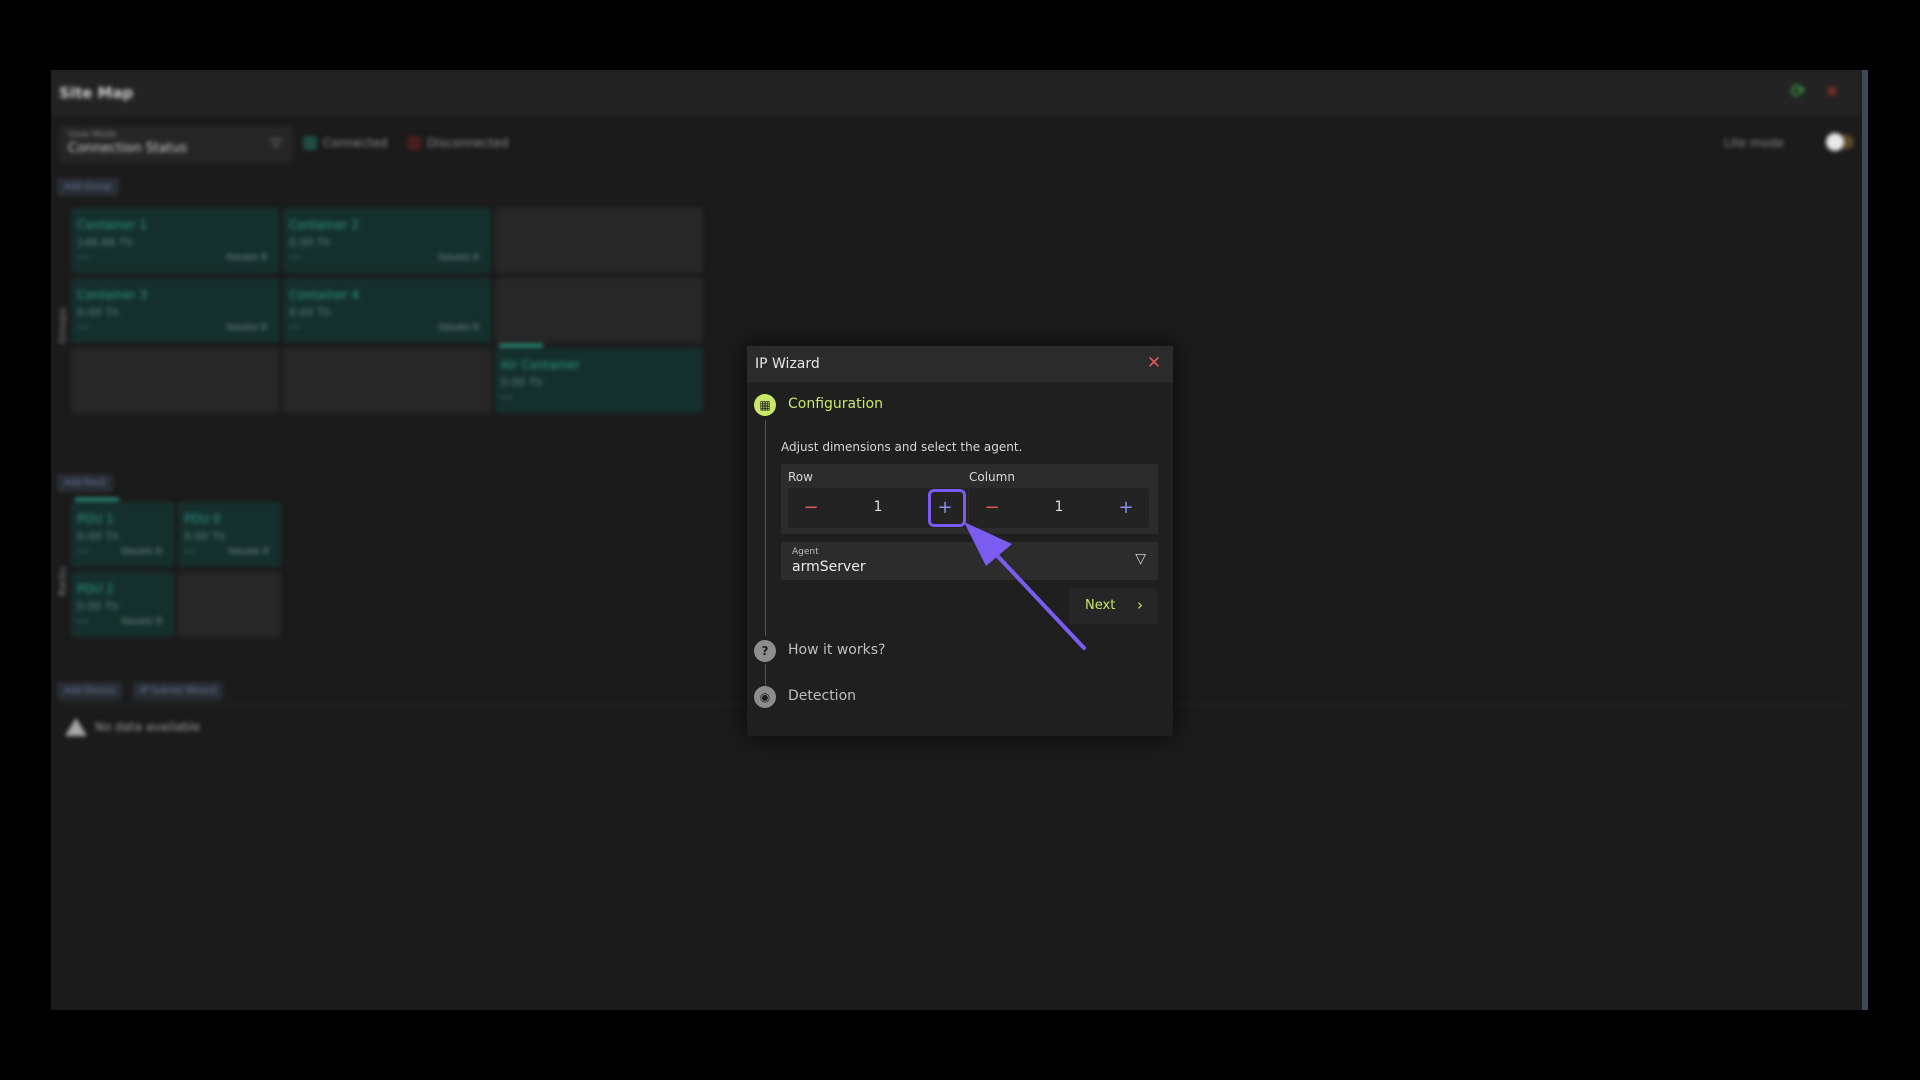 Image resolution: width=1920 pixels, height=1080 pixels. I want to click on column-label: Column, so click(992, 477).